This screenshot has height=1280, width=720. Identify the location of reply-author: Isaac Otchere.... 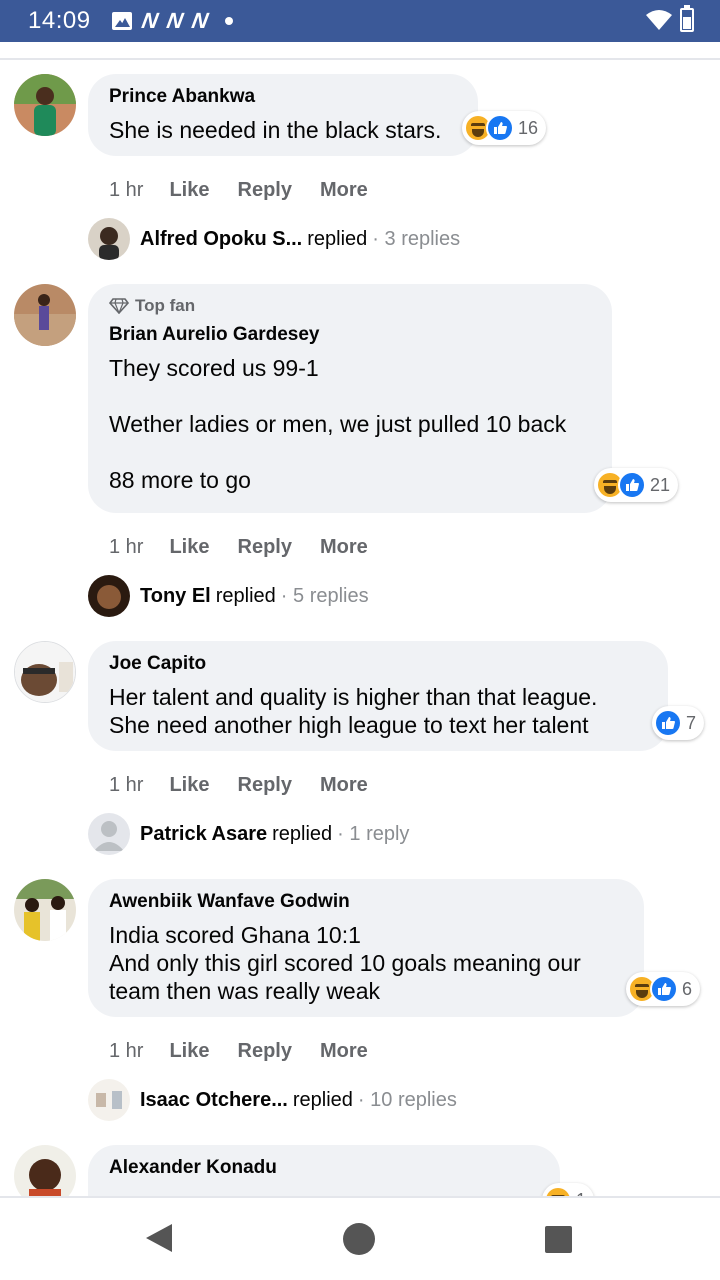
(214, 1099).